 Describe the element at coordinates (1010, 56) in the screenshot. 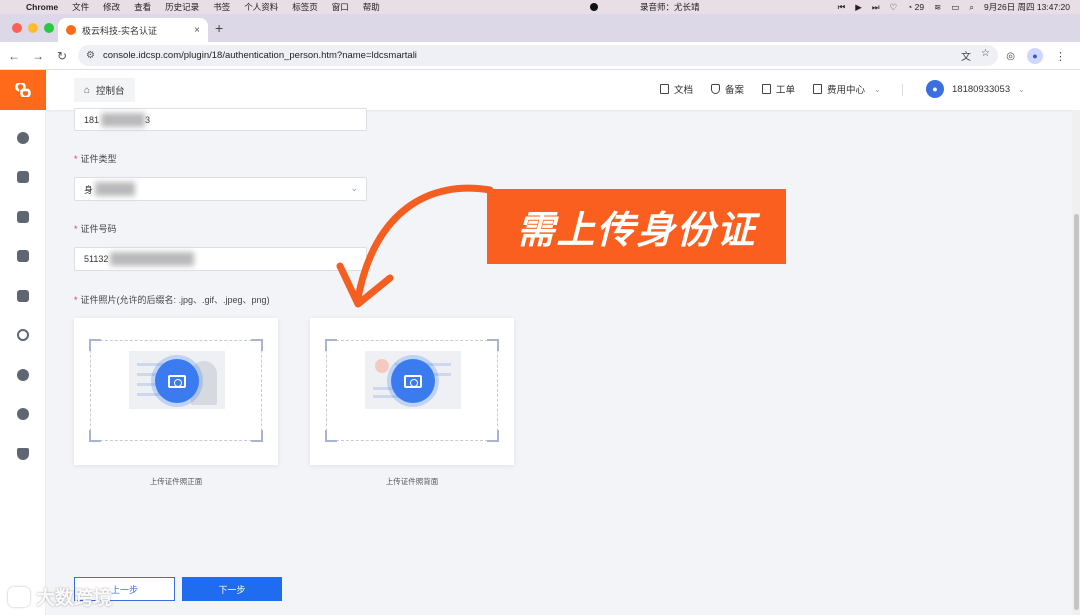

I see `extension-icon: ◎` at that location.